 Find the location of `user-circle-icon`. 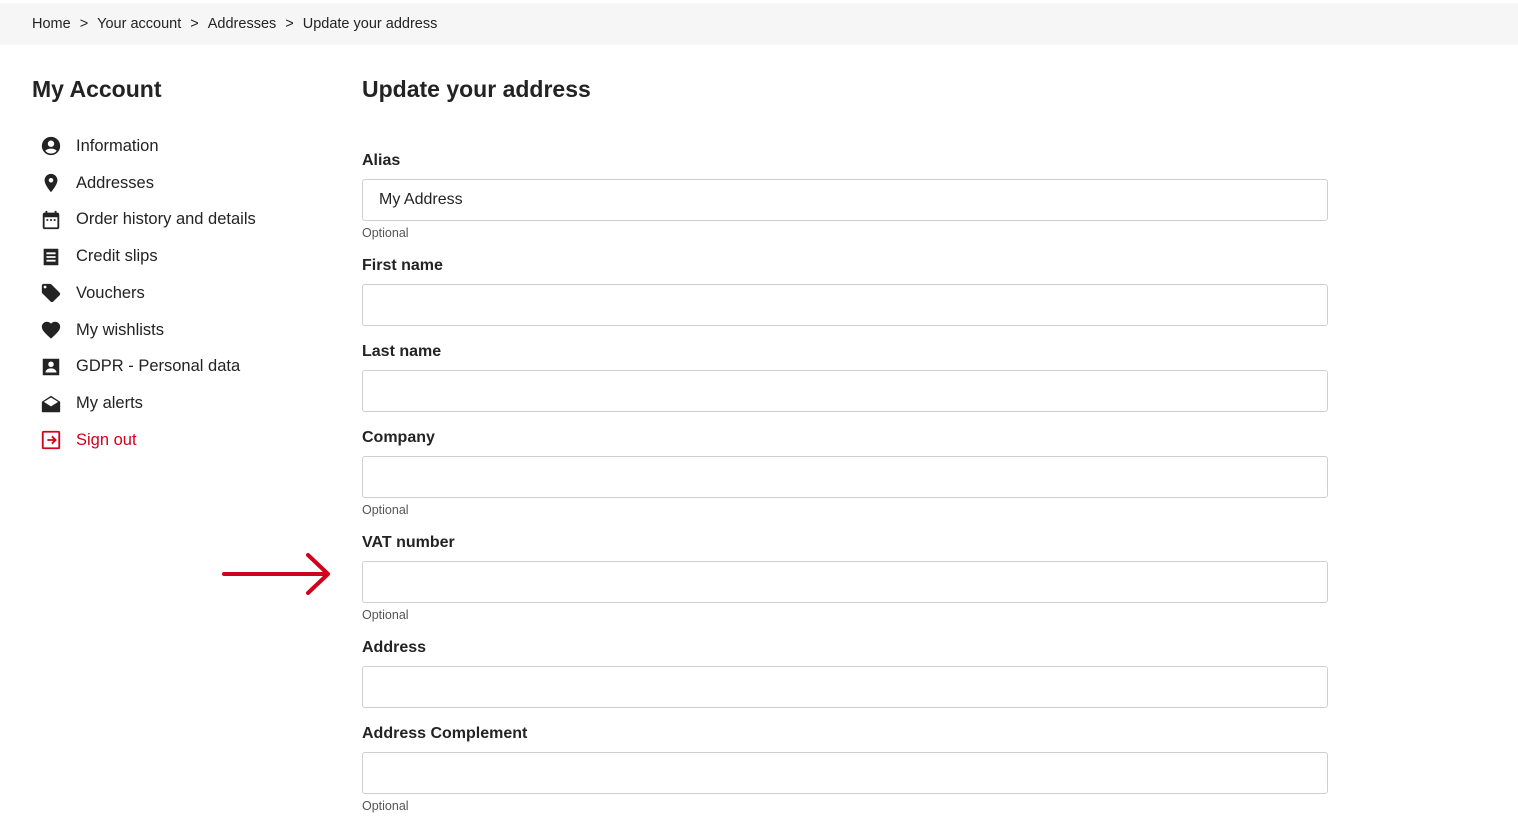

user-circle-icon is located at coordinates (51, 146).